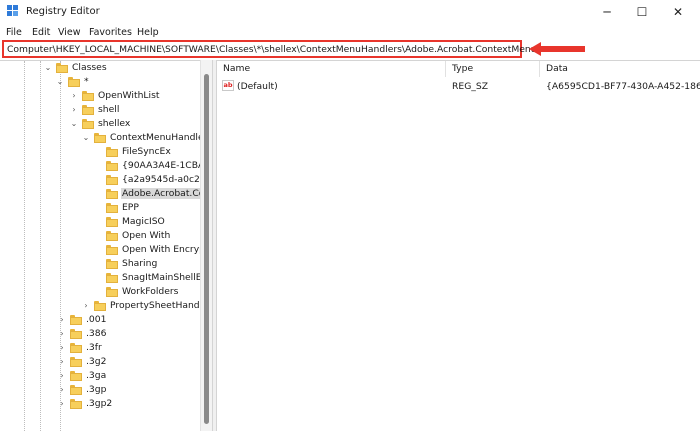 This screenshot has width=700, height=431. What do you see at coordinates (100, 362) in the screenshot?
I see `tree-item-3g2: › .3g2` at bounding box center [100, 362].